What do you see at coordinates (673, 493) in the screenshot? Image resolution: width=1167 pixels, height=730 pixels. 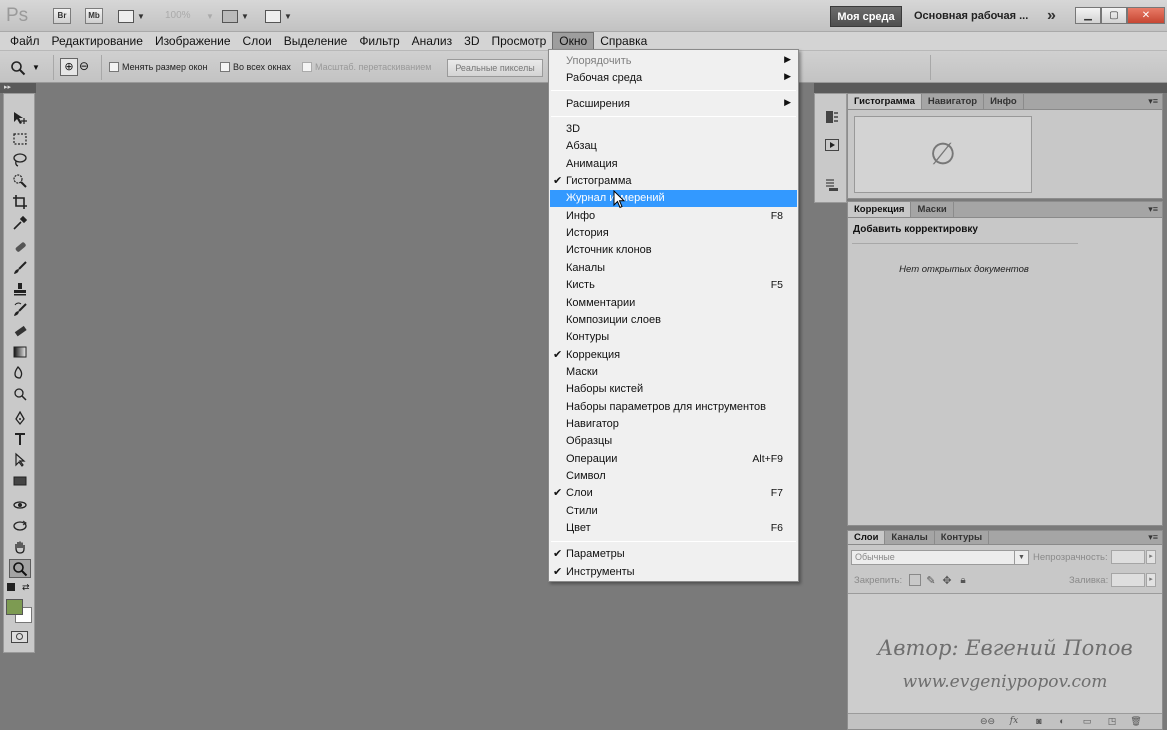 I see `menu-item-21: ✔ Слои F7` at bounding box center [673, 493].